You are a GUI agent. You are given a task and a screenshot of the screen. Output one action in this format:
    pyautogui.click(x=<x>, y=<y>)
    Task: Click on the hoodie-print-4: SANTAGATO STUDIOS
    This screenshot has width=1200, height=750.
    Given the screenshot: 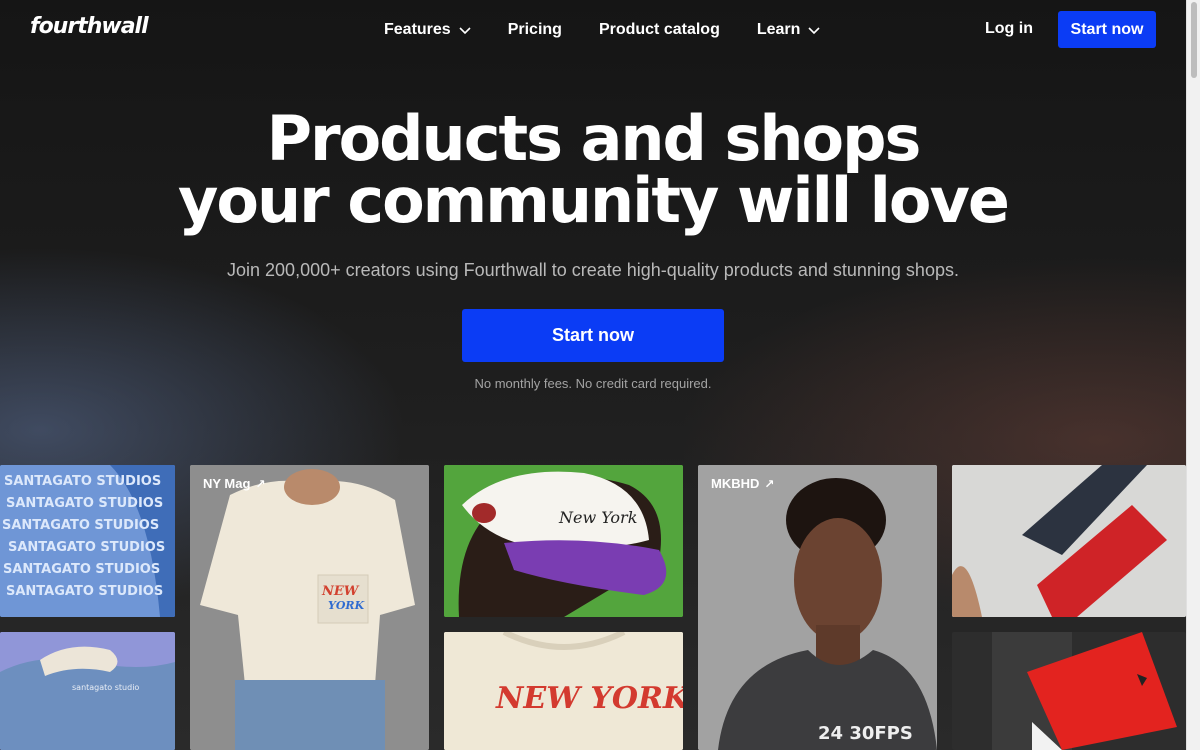 What is the action you would take?
    pyautogui.click(x=86, y=547)
    